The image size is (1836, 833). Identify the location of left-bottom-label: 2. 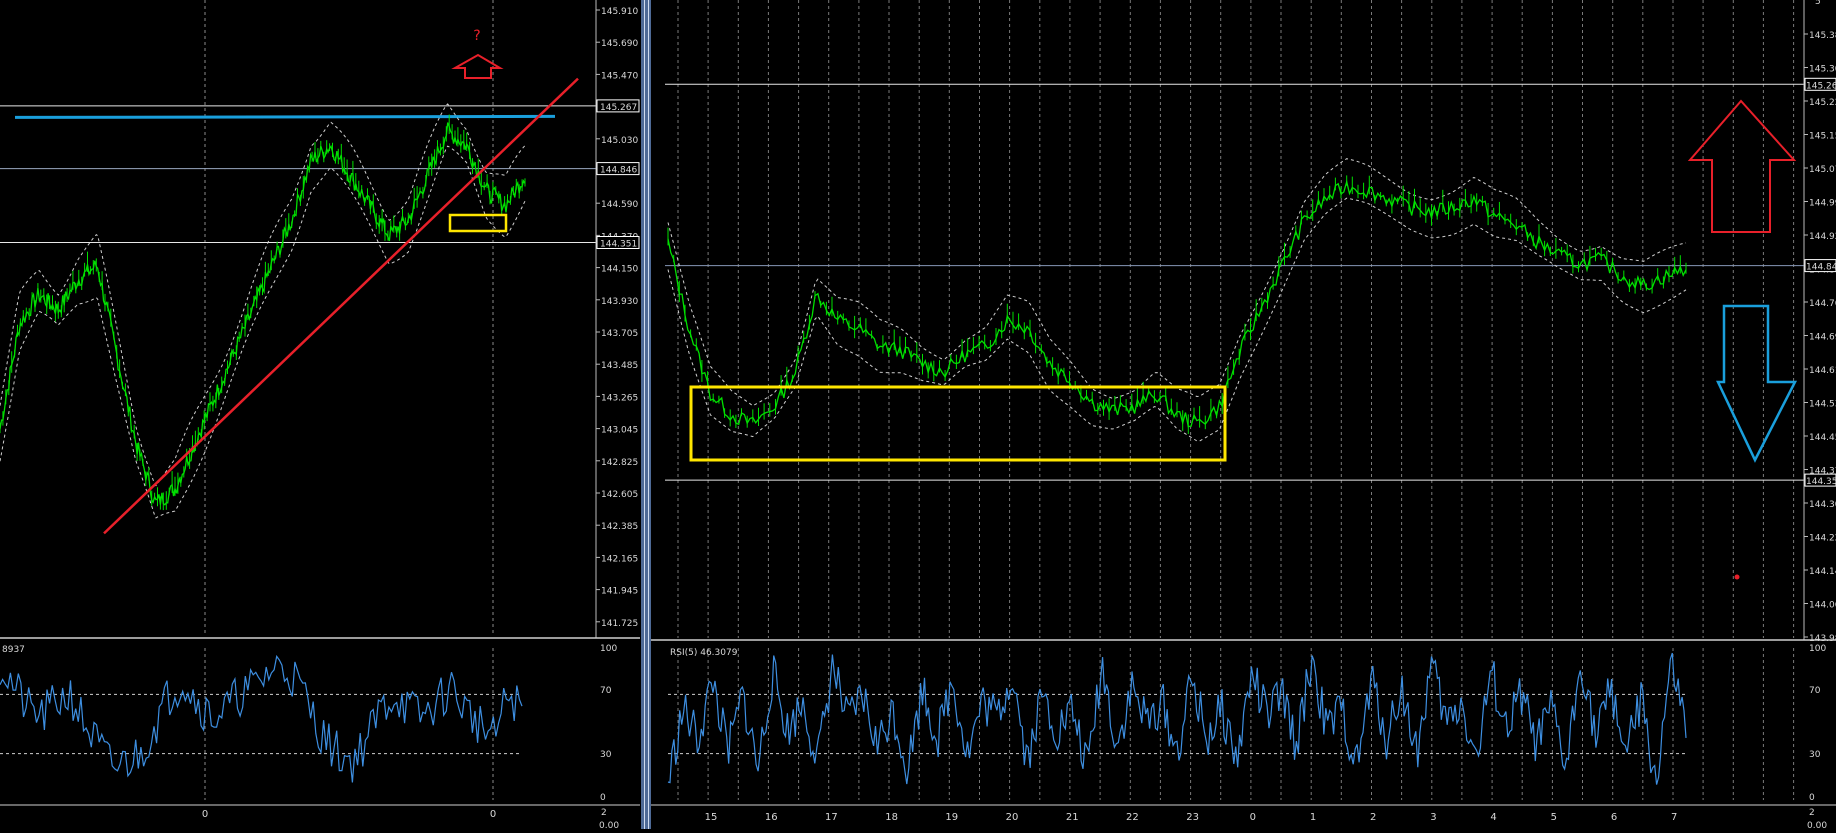
(604, 813).